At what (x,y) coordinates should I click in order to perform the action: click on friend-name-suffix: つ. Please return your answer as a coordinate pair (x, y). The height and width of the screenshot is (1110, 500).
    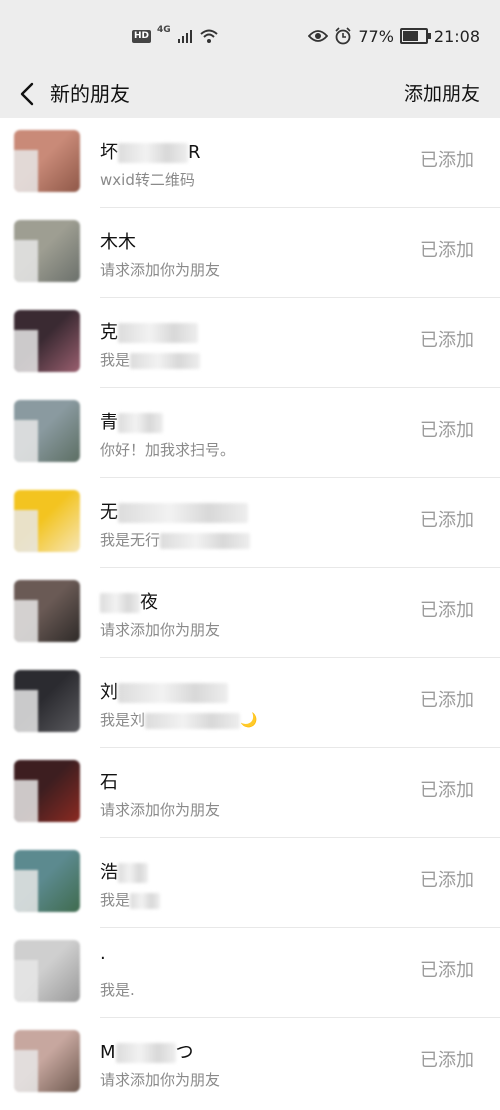
    Looking at the image, I should click on (184, 1052).